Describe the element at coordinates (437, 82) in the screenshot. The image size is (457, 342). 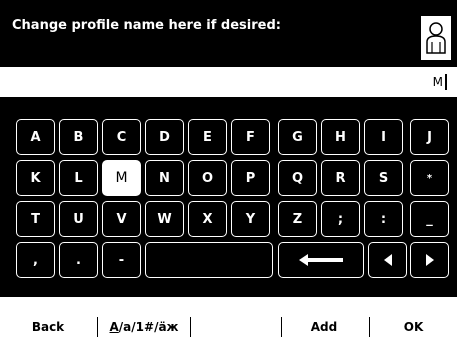
I see `profile-name-value: M` at that location.